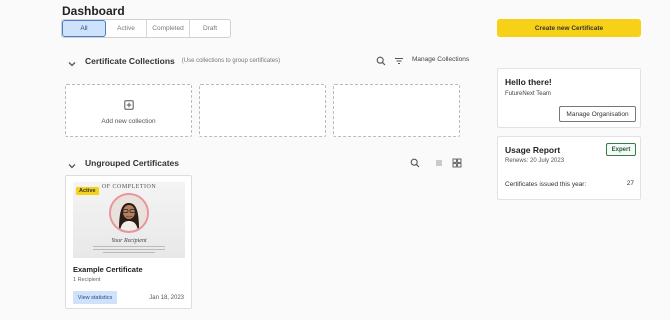 This screenshot has width=670, height=320. Describe the element at coordinates (129, 213) in the screenshot. I see `recipient-avatar` at that location.